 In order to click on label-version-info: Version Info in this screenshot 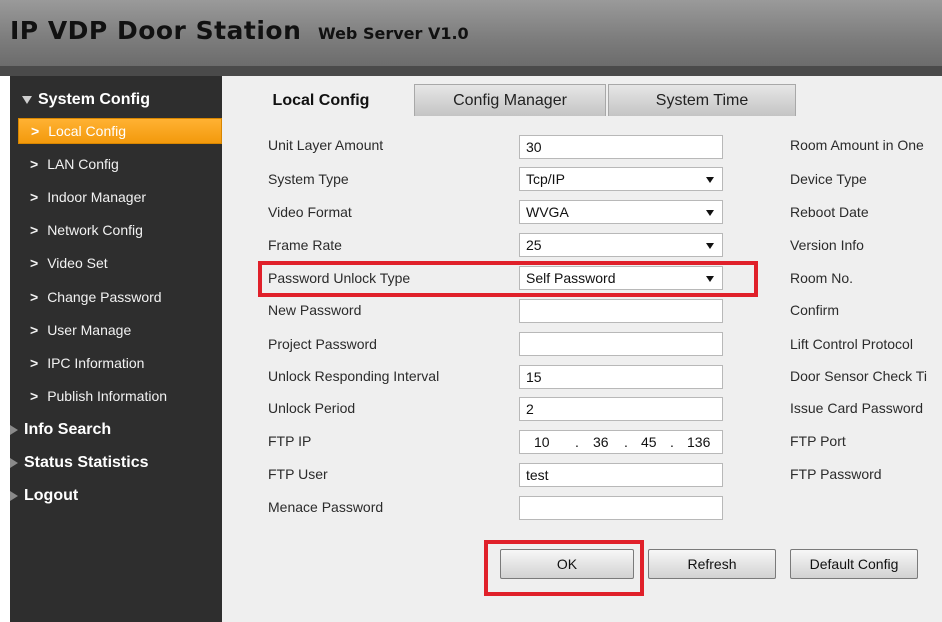, I will do `click(827, 245)`.